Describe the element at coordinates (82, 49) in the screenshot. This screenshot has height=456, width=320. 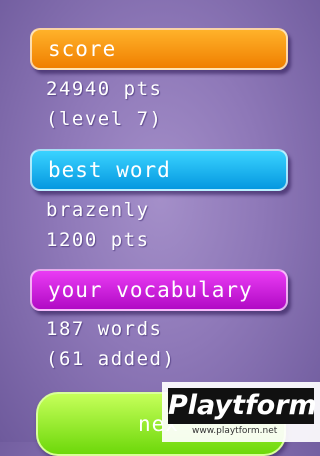
I see `score-label: score` at that location.